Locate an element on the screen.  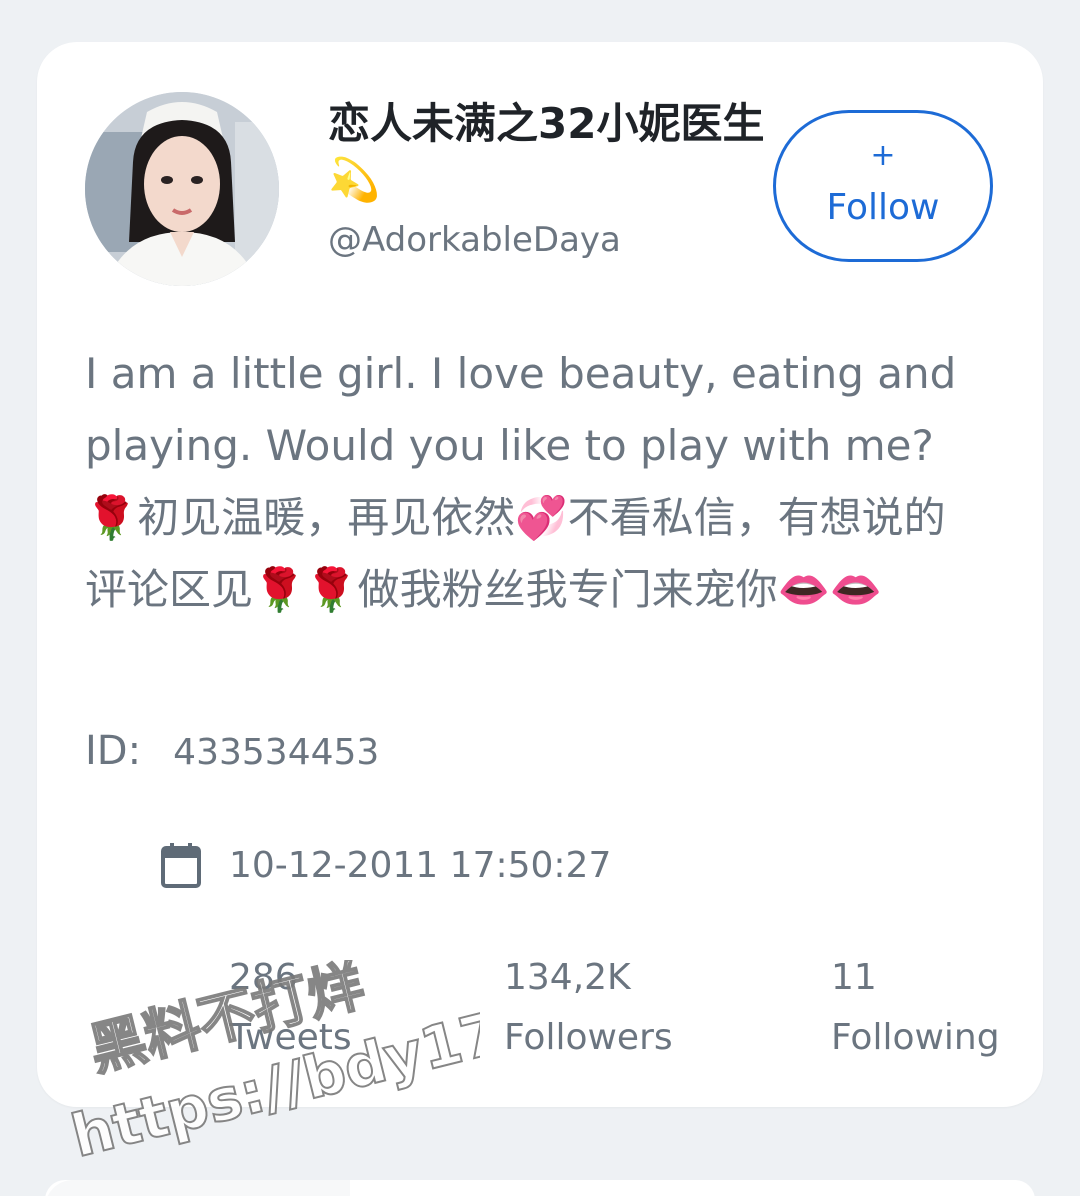
id-row: ID: 433534453 is located at coordinates (232, 751).